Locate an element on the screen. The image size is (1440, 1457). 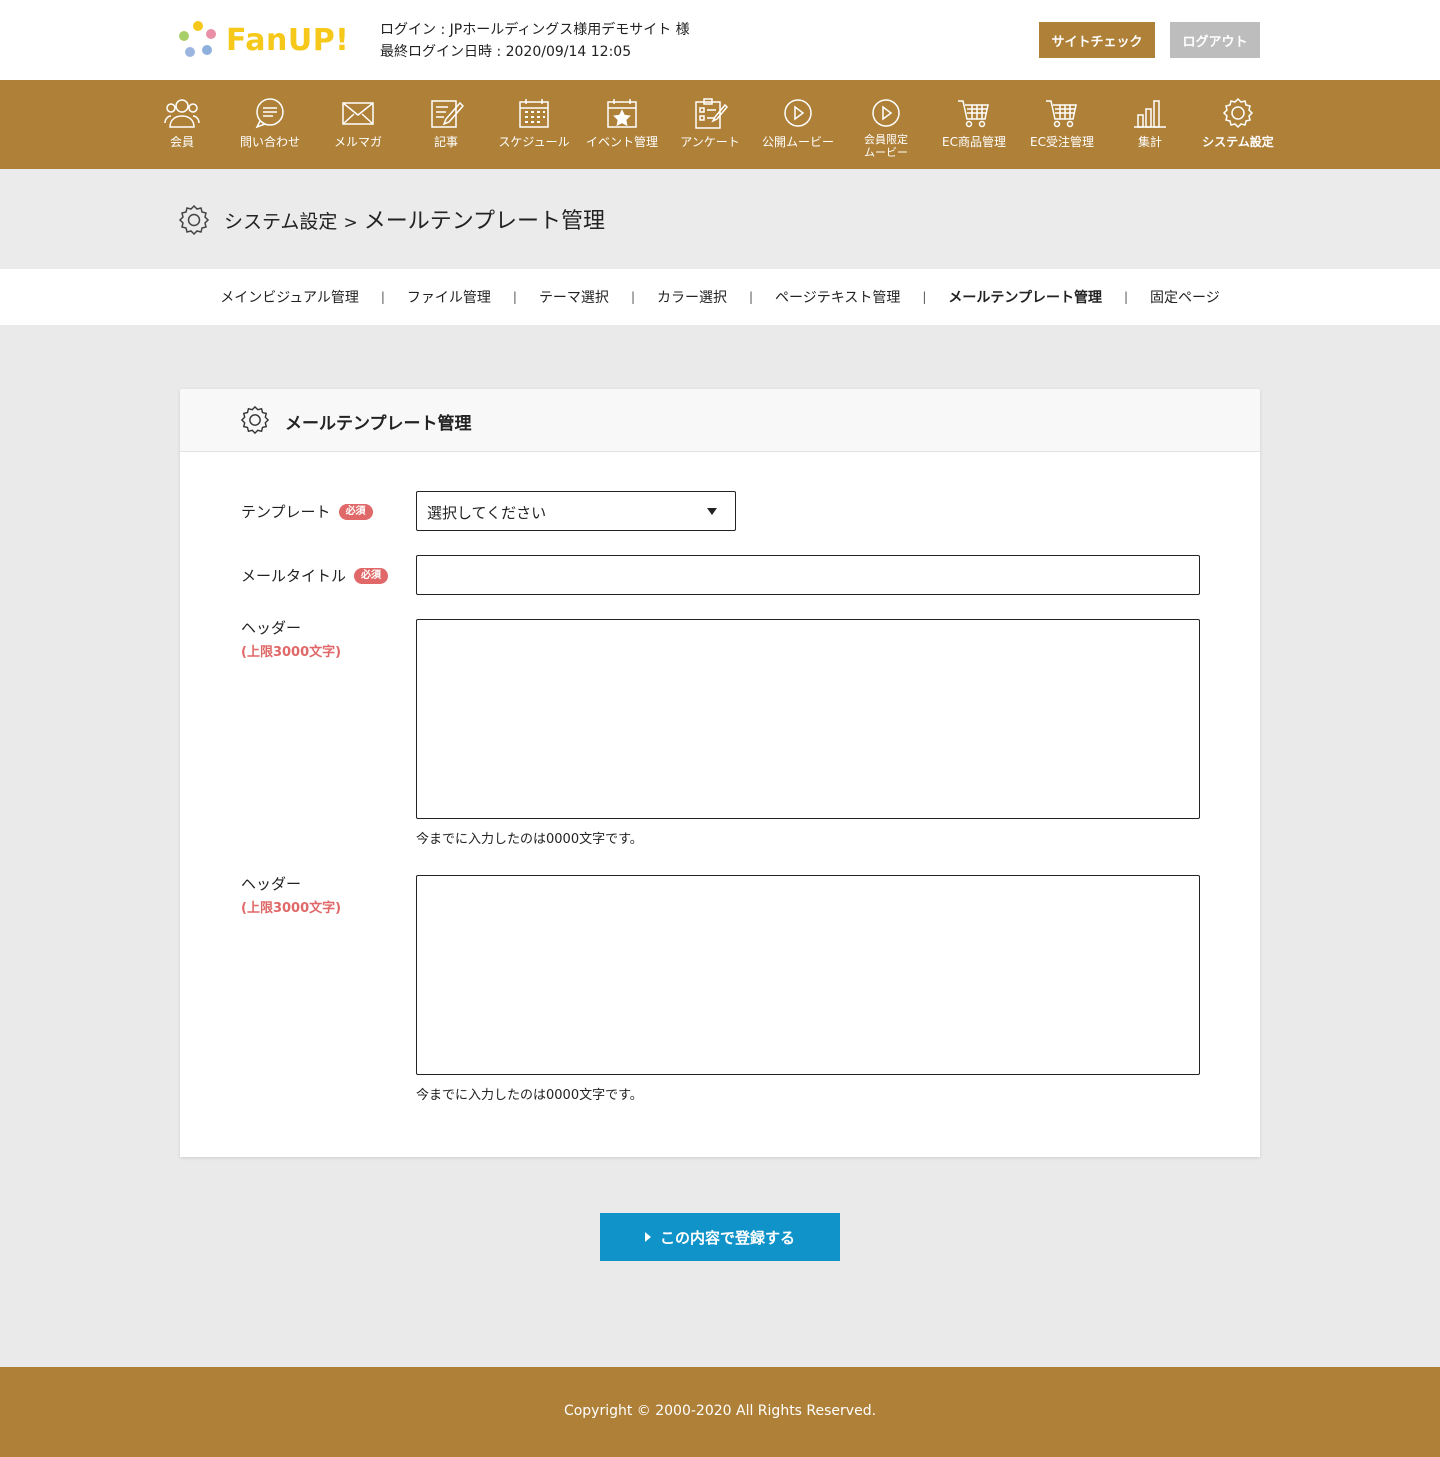
card-header: メールテンプレート管理 is located at coordinates (720, 420).